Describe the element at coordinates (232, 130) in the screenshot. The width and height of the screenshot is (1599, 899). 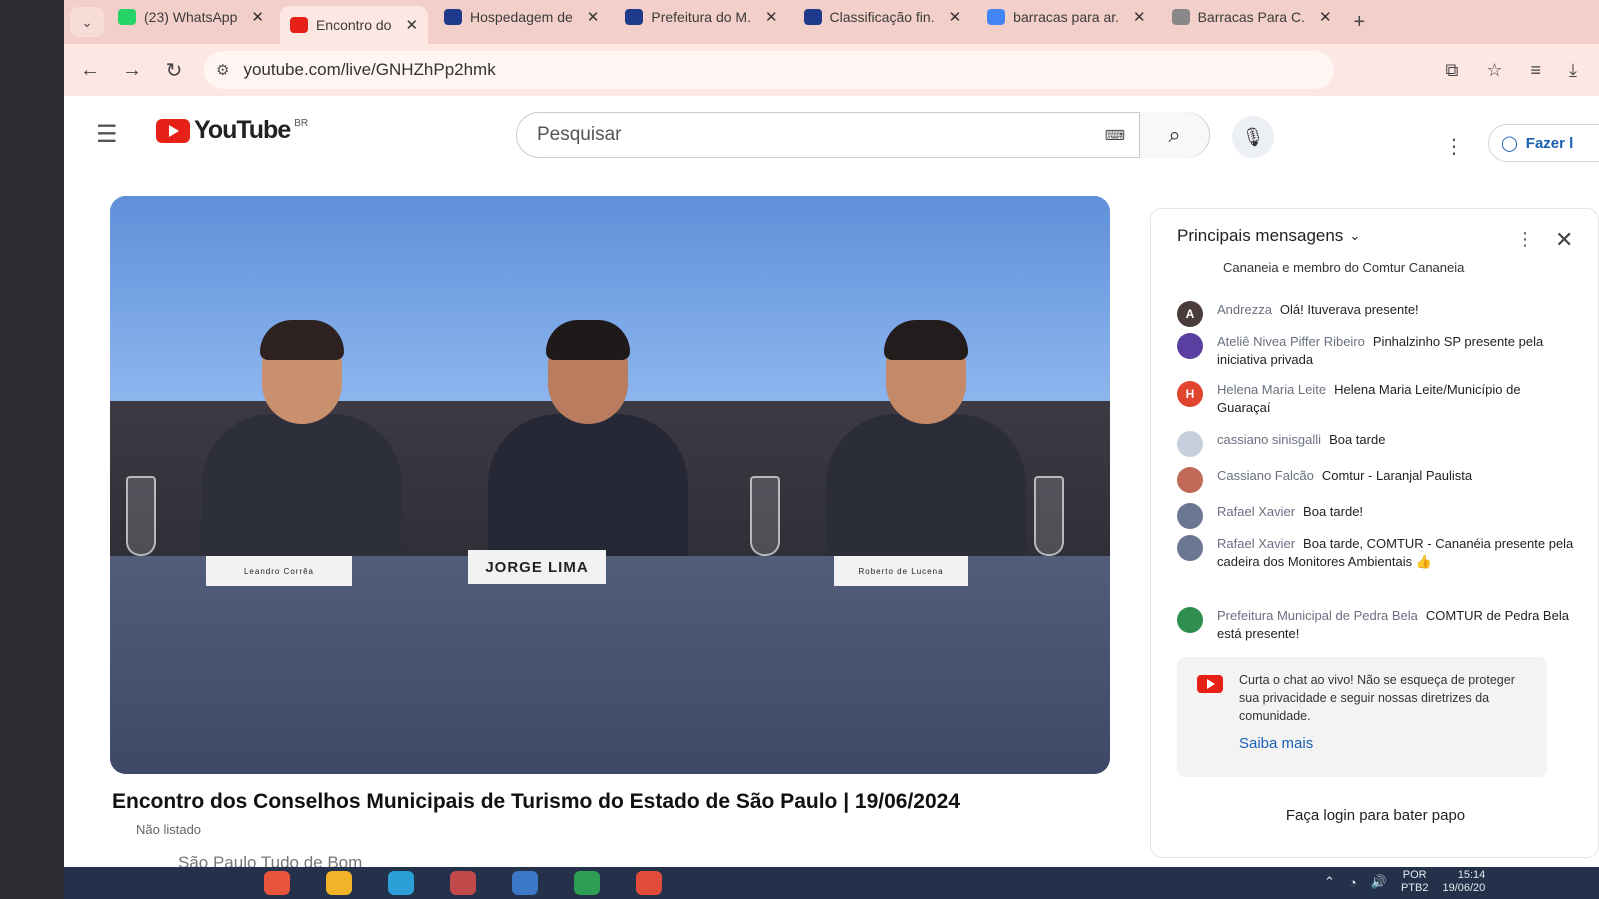
I see `youtube-logo: YouTube BR` at that location.